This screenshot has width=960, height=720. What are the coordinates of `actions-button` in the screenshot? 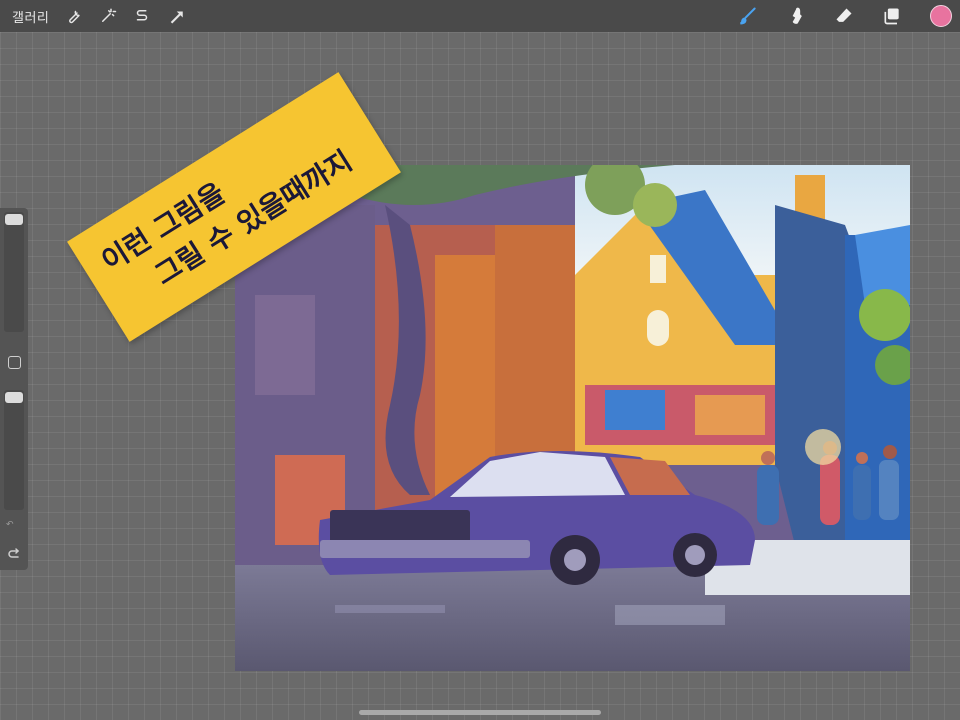 It's located at (74, 16).